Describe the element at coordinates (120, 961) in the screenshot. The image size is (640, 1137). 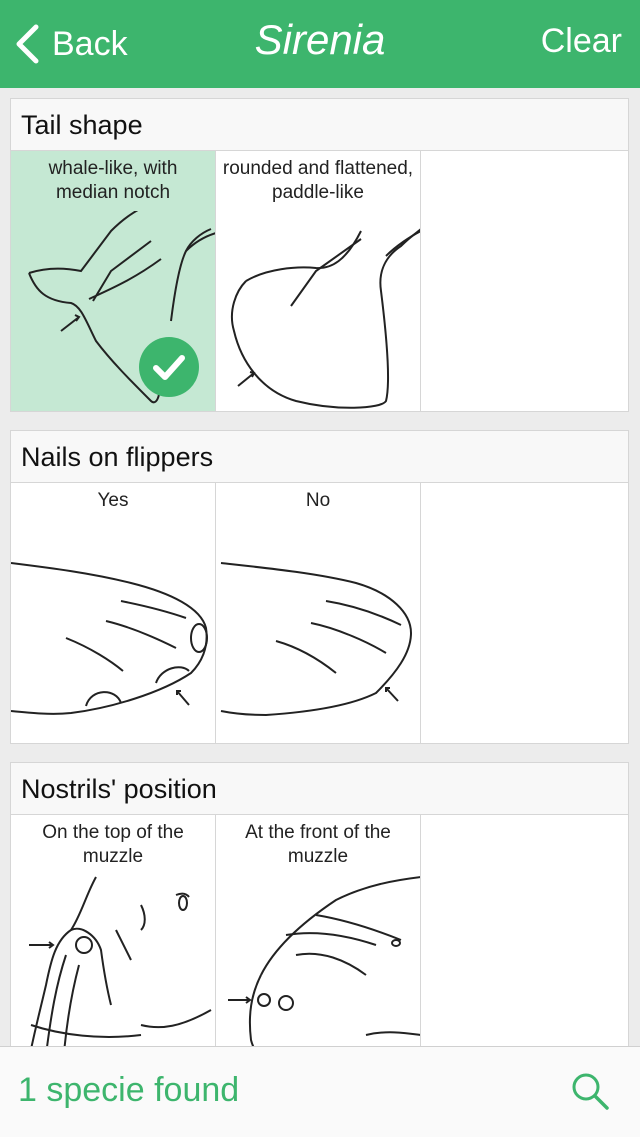
I see `nostrils-top-illustration` at that location.